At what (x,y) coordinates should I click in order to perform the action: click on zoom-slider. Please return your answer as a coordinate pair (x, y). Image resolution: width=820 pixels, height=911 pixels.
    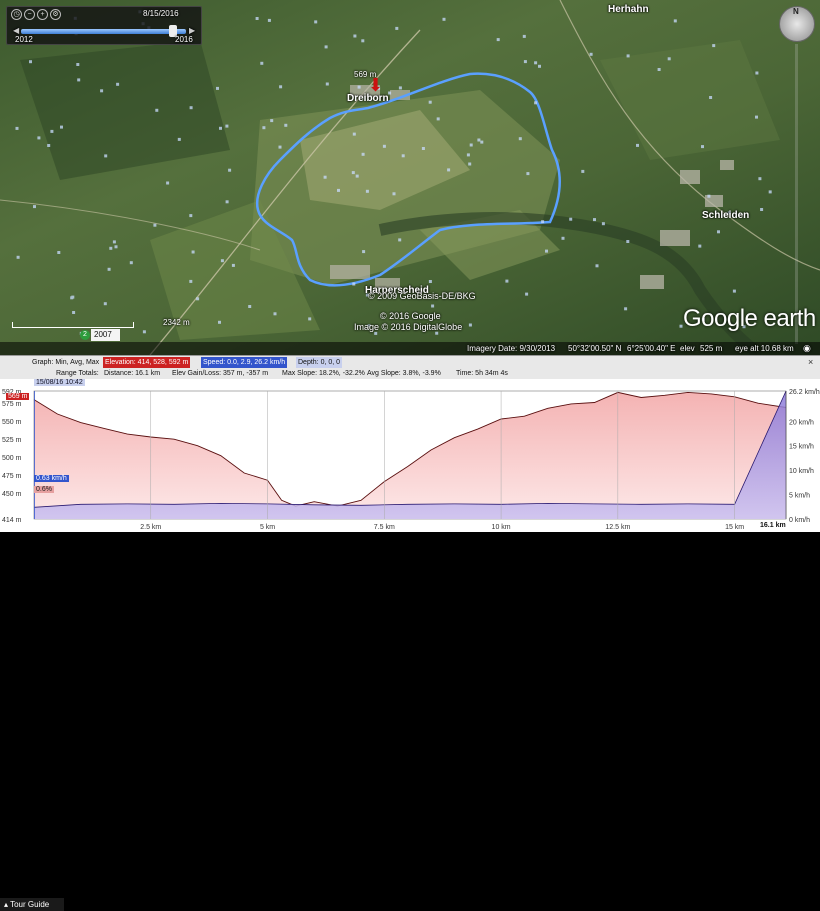
    Looking at the image, I should click on (796, 194).